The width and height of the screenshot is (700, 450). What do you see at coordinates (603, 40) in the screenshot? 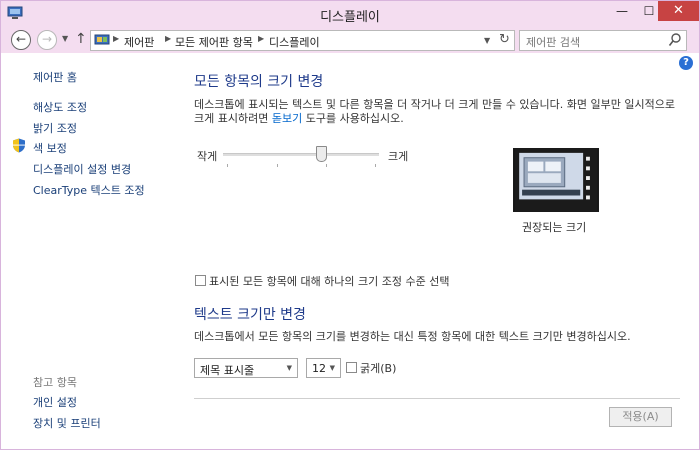
I see `search-input: 제어판 검색` at bounding box center [603, 40].